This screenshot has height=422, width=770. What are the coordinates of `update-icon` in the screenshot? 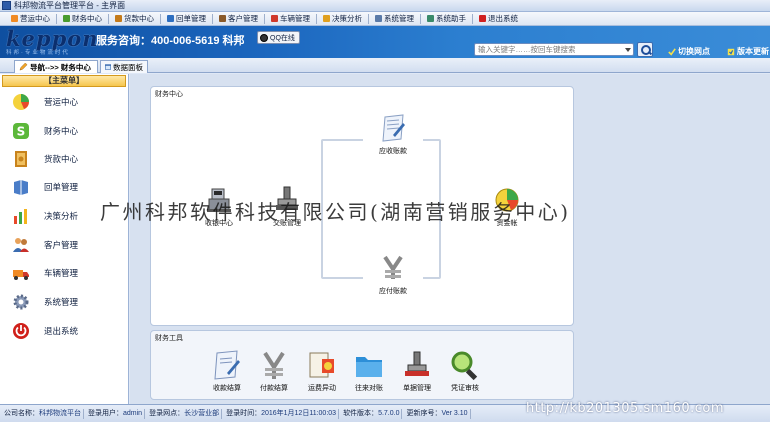 It's located at (731, 51).